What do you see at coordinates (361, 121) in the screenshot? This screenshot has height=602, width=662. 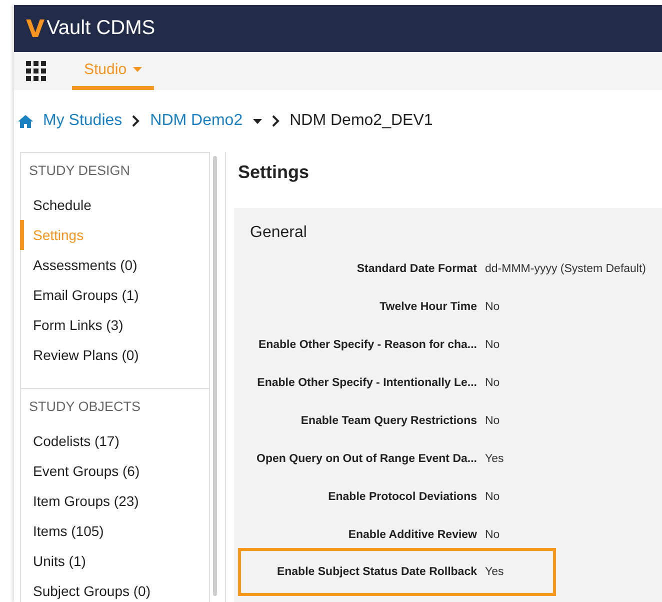 I see `breadcrumb-current: NDM Demo2_DEV1` at bounding box center [361, 121].